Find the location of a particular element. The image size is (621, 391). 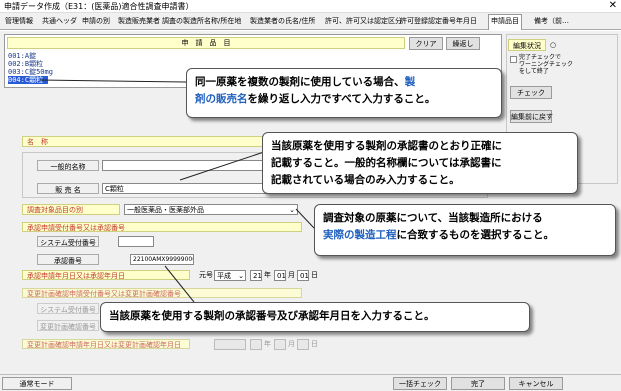

tab-marketer: 製造販売業者 is located at coordinates (139, 22).